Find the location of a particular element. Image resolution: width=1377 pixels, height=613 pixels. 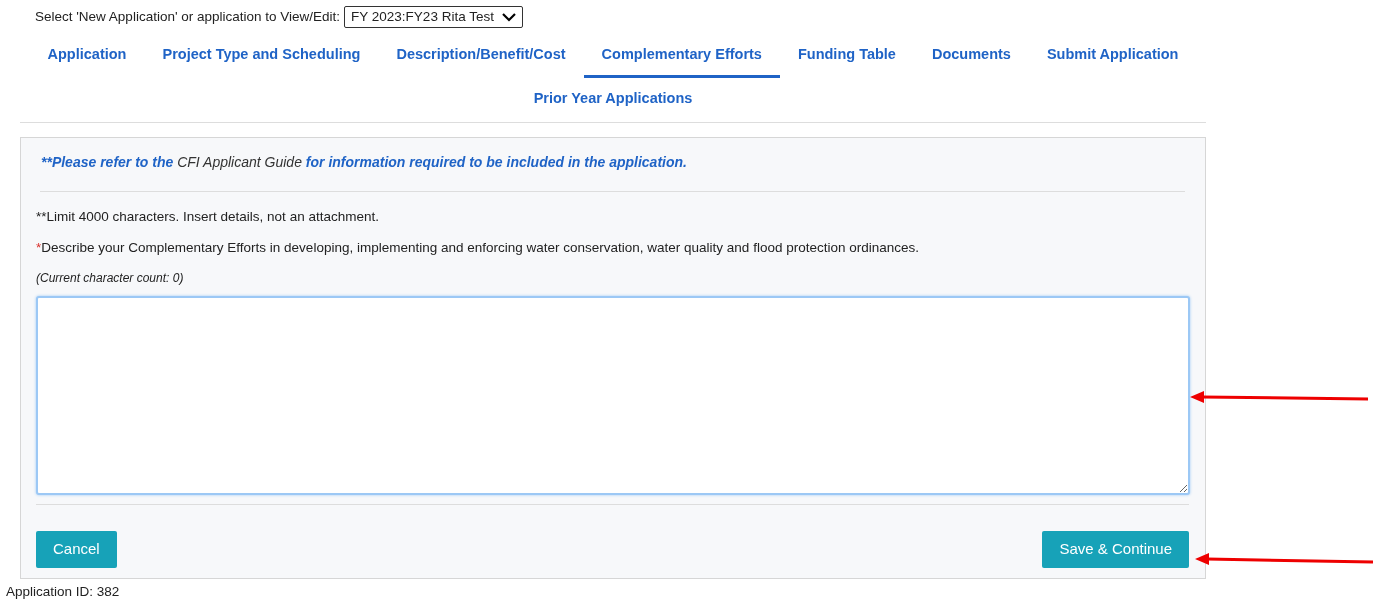

application-id: Application ID: 382 is located at coordinates (63, 591).